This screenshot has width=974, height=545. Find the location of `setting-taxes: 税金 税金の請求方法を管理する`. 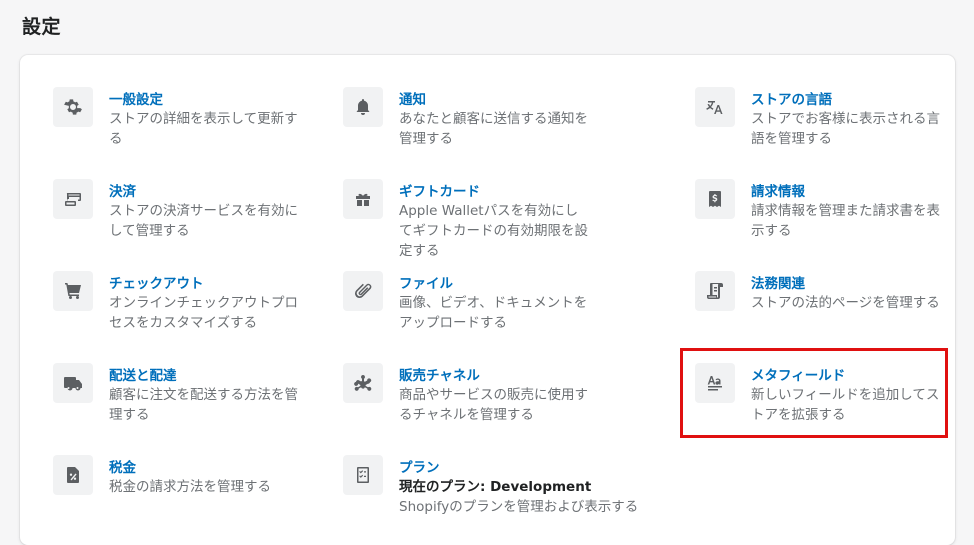

setting-taxes: 税金 税金の請求方法を管理する is located at coordinates (188, 495).